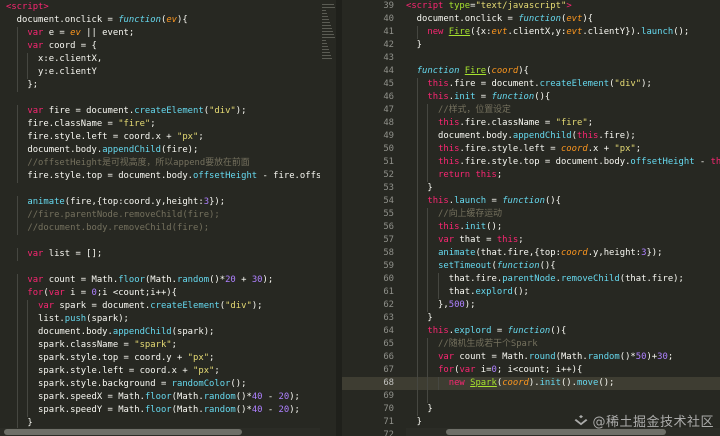  Describe the element at coordinates (574, 149) in the screenshot. I see `code-token: coord` at that location.